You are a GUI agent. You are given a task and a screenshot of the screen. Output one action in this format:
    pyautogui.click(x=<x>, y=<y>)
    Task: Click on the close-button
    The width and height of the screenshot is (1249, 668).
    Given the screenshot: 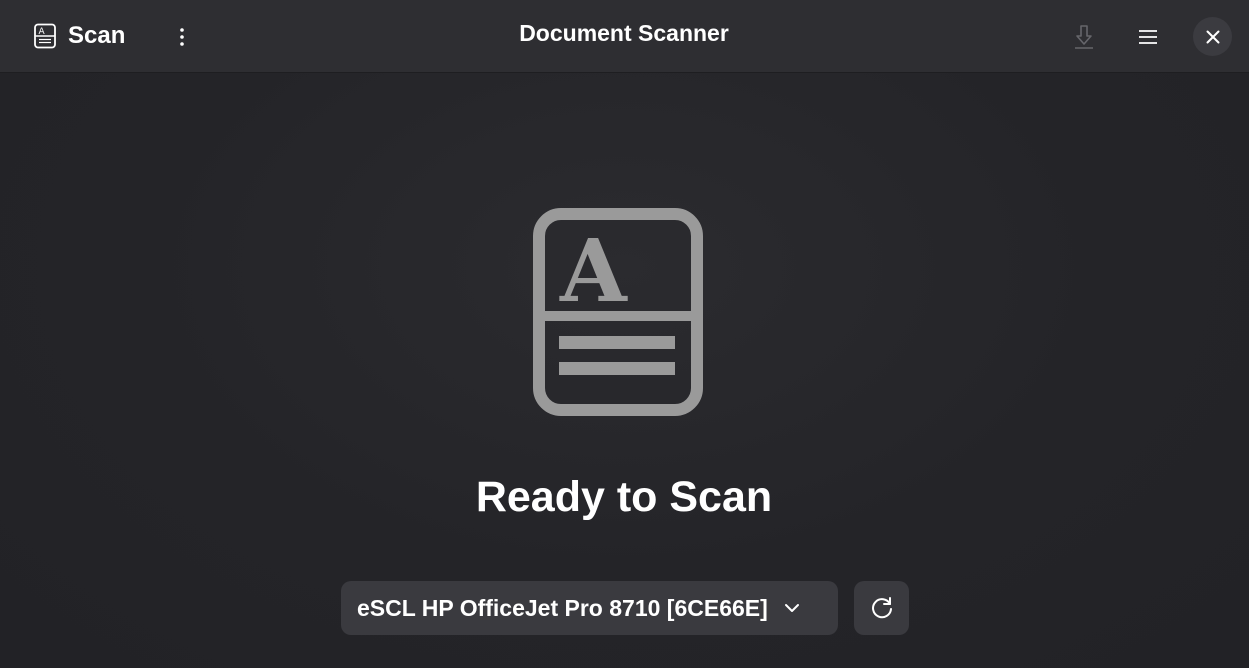 What is the action you would take?
    pyautogui.click(x=1212, y=36)
    